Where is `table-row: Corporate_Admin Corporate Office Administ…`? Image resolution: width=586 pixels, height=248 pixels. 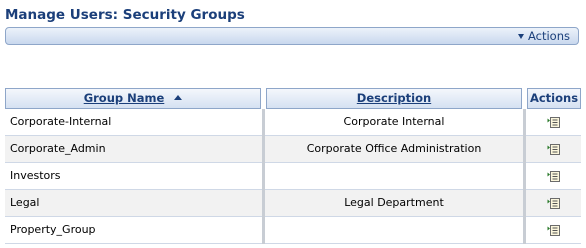
table-row: Corporate_Admin Corporate Office Administ… is located at coordinates (293, 149).